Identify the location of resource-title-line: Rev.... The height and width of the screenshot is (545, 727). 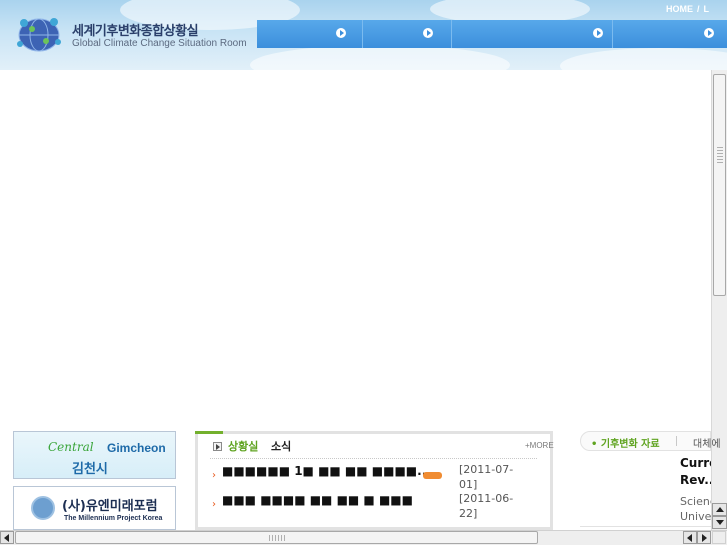
(695, 480).